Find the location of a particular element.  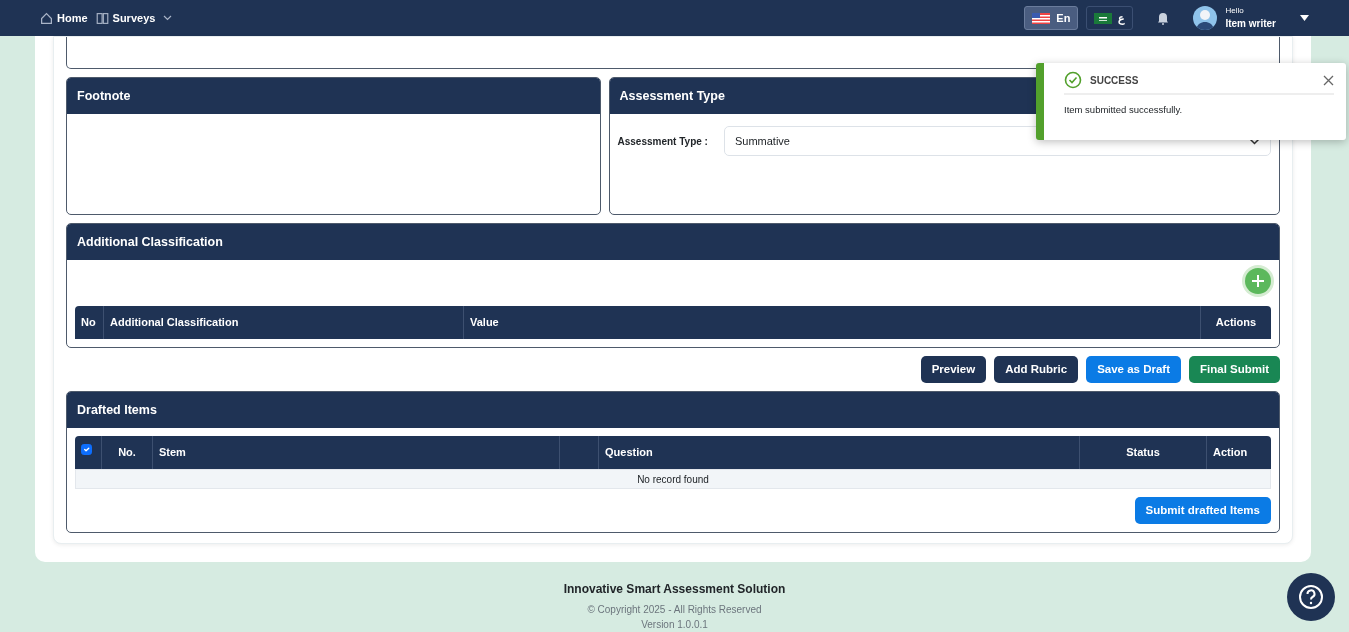

action-button: Preview is located at coordinates (953, 369).